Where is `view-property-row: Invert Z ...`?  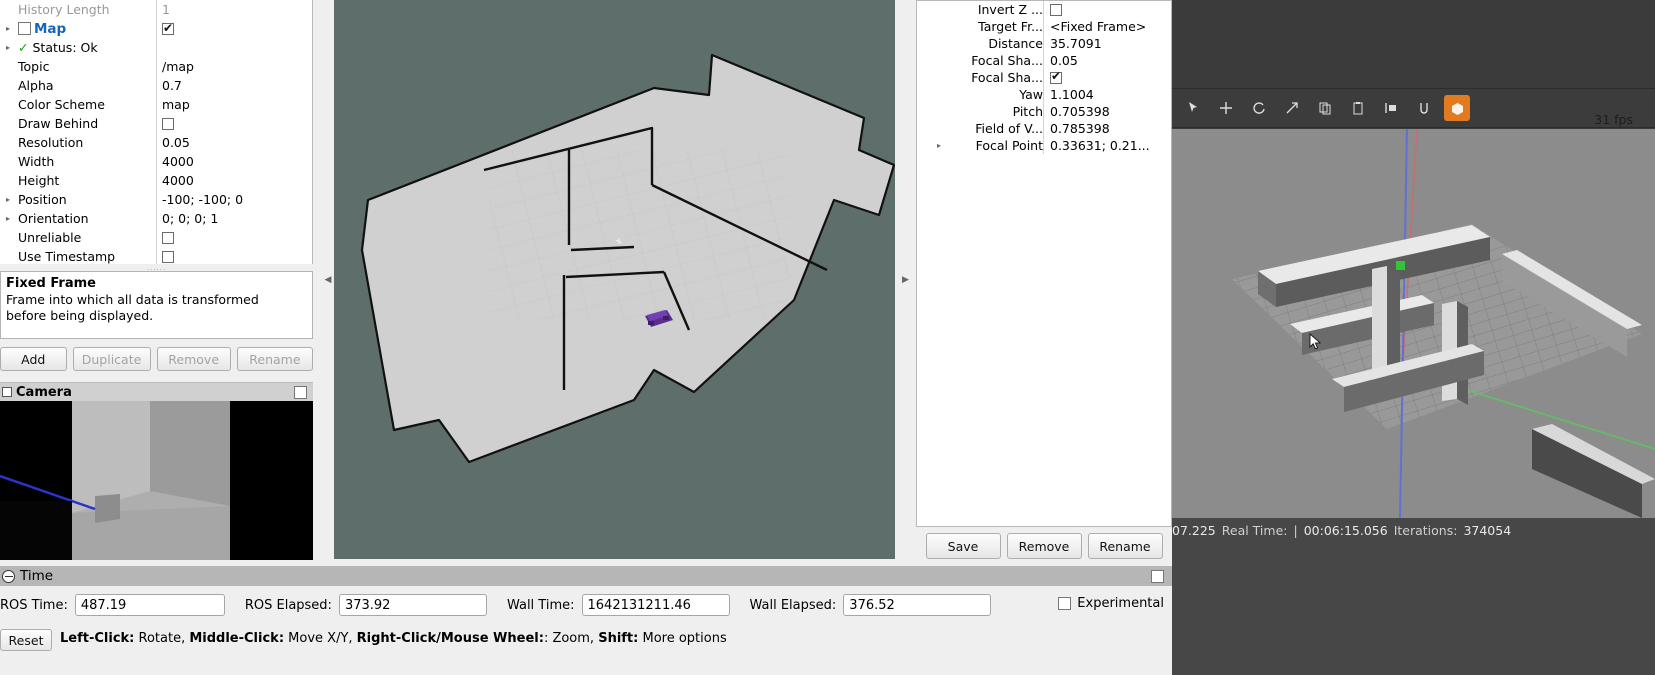 view-property-row: Invert Z ... is located at coordinates (1044, 9).